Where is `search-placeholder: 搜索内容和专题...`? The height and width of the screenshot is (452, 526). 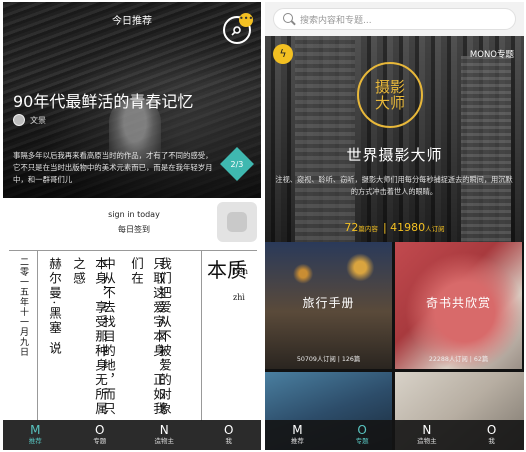 search-placeholder: 搜索内容和专题... is located at coordinates (336, 21).